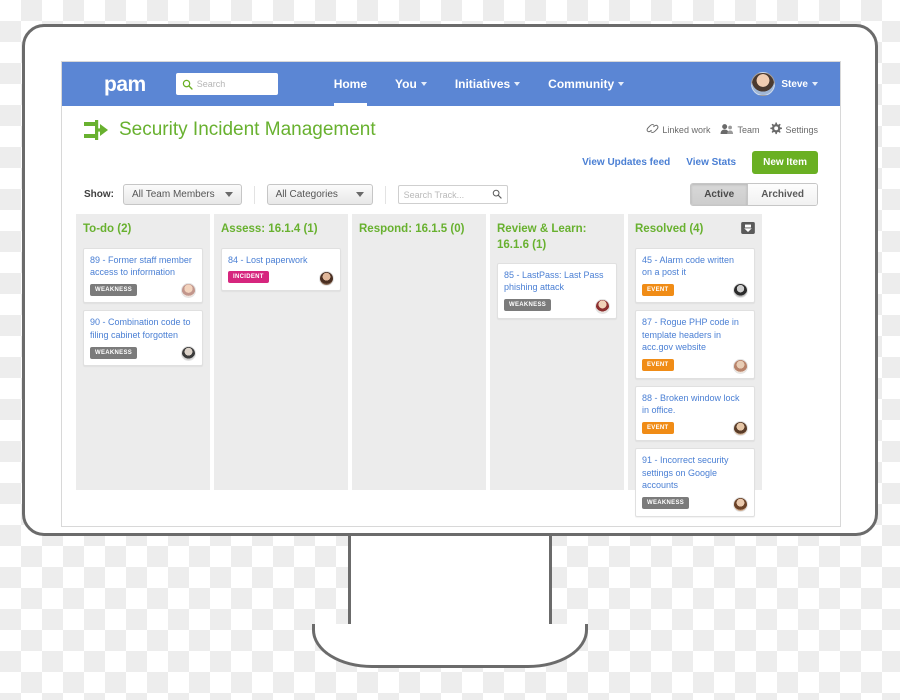  What do you see at coordinates (211, 84) in the screenshot?
I see `global-search-placeholder: Search` at bounding box center [211, 84].